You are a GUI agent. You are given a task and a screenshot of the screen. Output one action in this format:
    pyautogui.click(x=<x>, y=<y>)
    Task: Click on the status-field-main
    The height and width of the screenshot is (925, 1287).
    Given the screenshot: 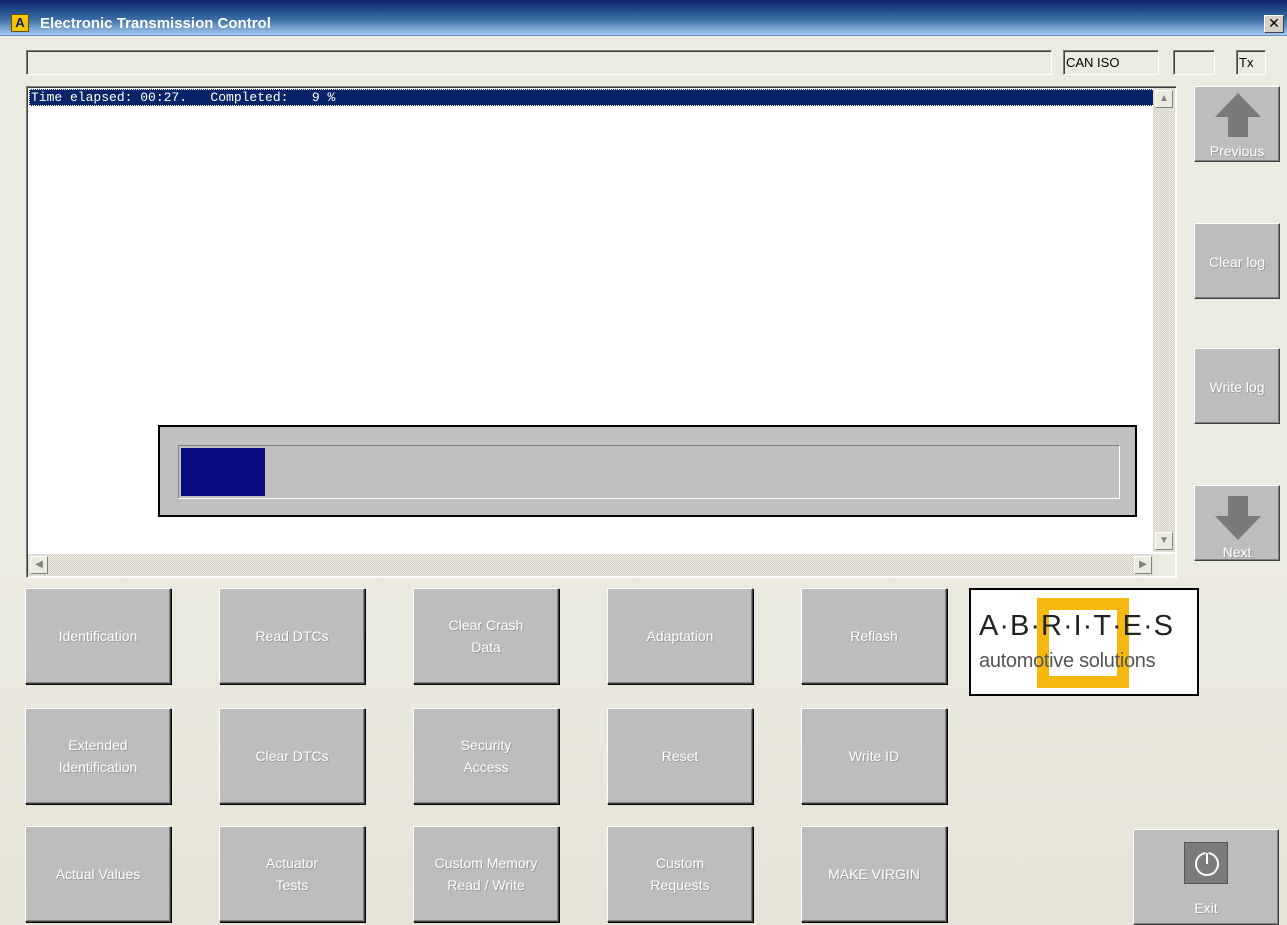 What is the action you would take?
    pyautogui.click(x=539, y=62)
    